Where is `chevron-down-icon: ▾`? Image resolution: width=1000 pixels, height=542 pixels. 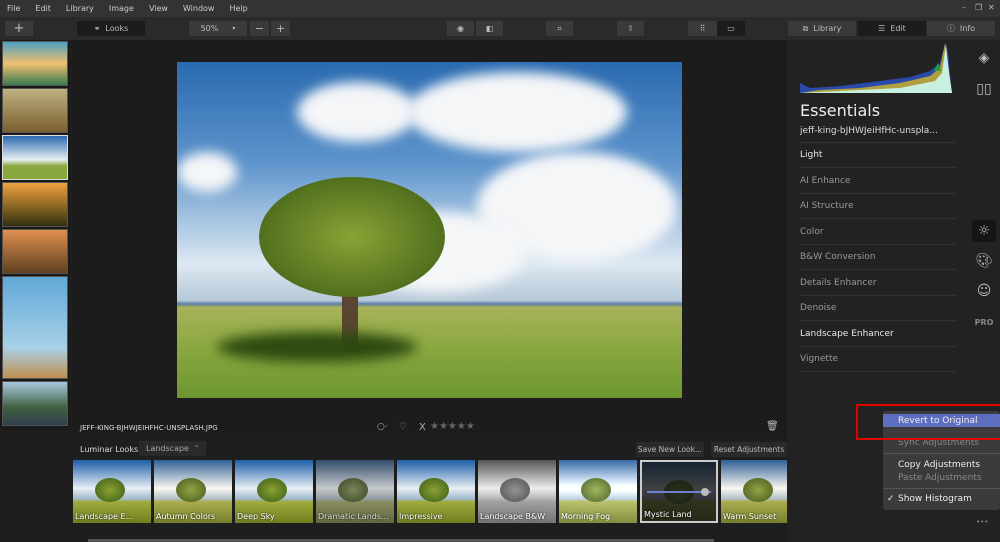 chevron-down-icon: ▾ is located at coordinates (234, 28).